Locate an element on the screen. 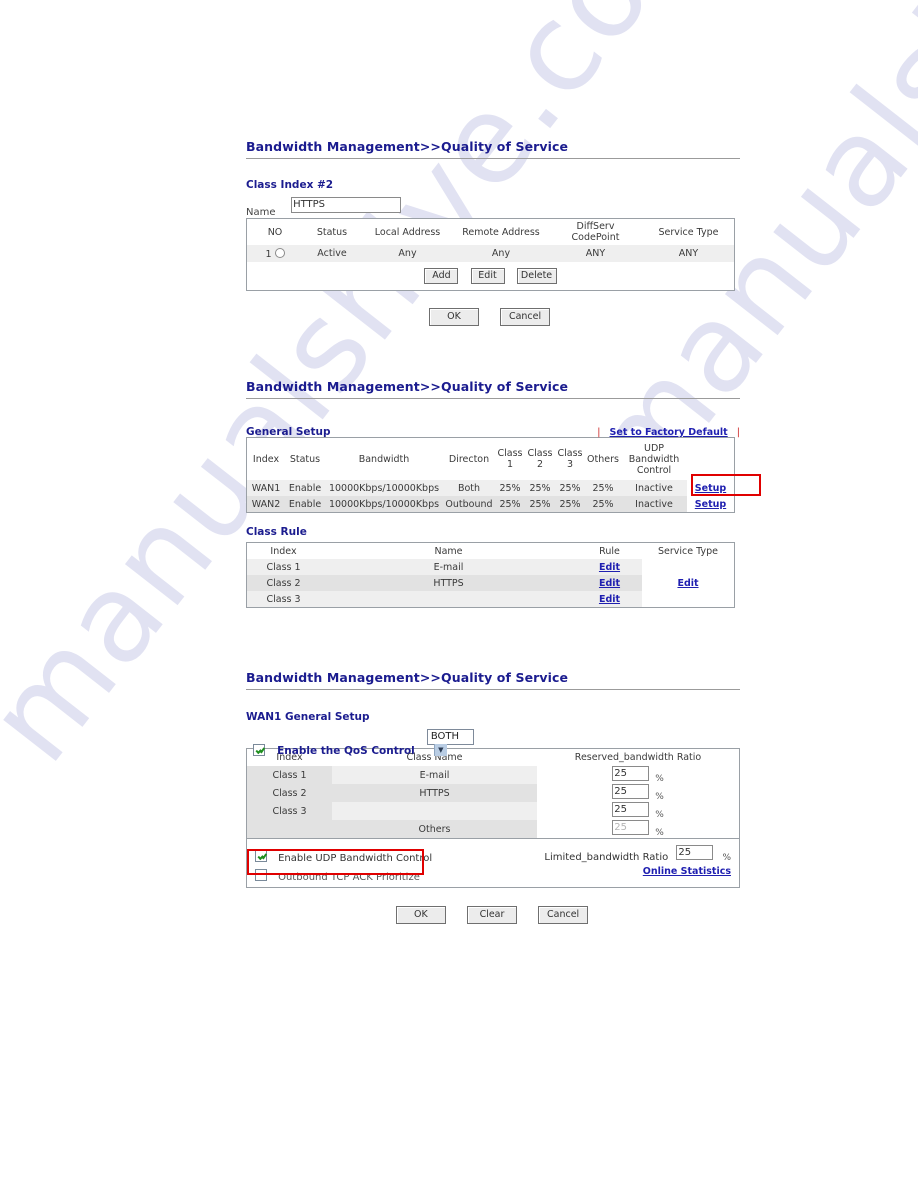  col-class1-line2: 1 is located at coordinates (510, 464).